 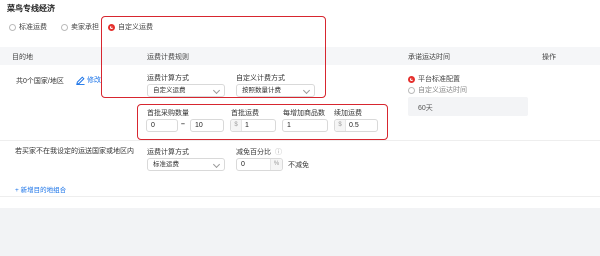 What do you see at coordinates (429, 57) in the screenshot?
I see `col-delivery-time: 承诺运达时间` at bounding box center [429, 57].